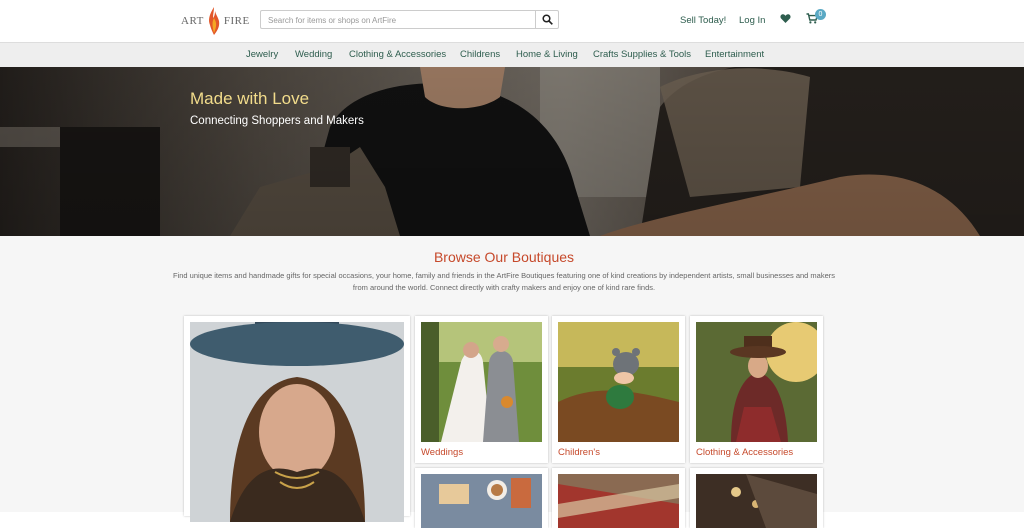 Image resolution: width=1024 pixels, height=528 pixels. Describe the element at coordinates (236, 21) in the screenshot. I see `logo-text-right: FIRE` at that location.